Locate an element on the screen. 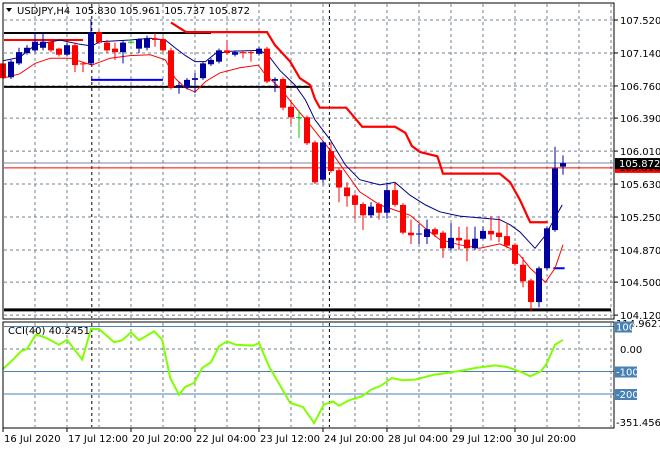 The height and width of the screenshot is (450, 660). bid-price-label: 105.872 is located at coordinates (639, 164).